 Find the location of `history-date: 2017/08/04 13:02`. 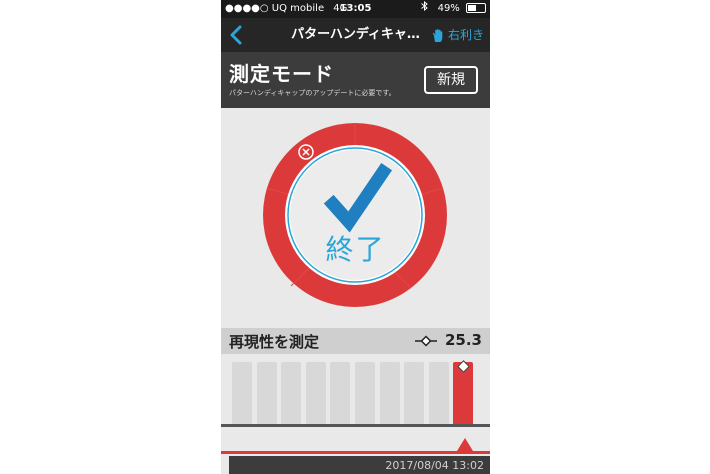

history-date: 2017/08/04 13:02 is located at coordinates (434, 465).